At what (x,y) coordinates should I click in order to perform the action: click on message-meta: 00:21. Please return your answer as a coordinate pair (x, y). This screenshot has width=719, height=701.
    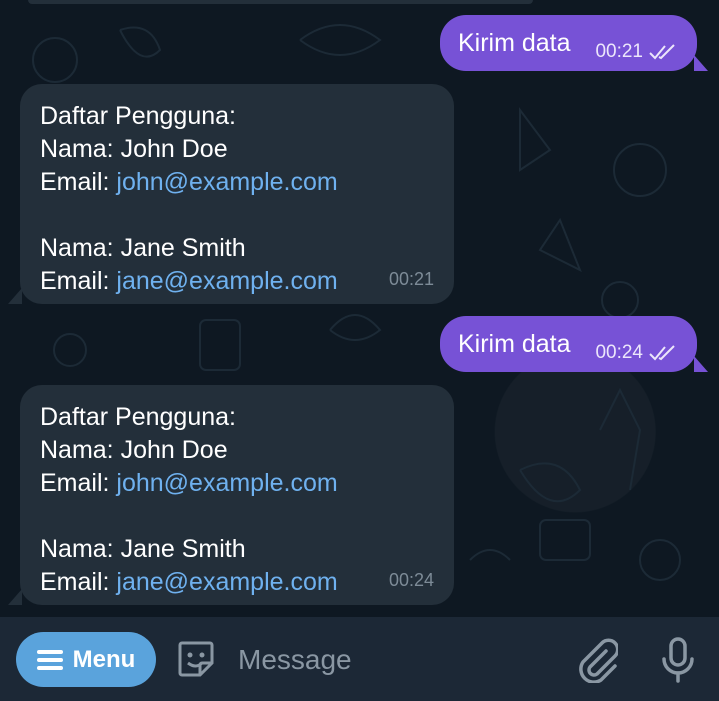
    Looking at the image, I should click on (636, 52).